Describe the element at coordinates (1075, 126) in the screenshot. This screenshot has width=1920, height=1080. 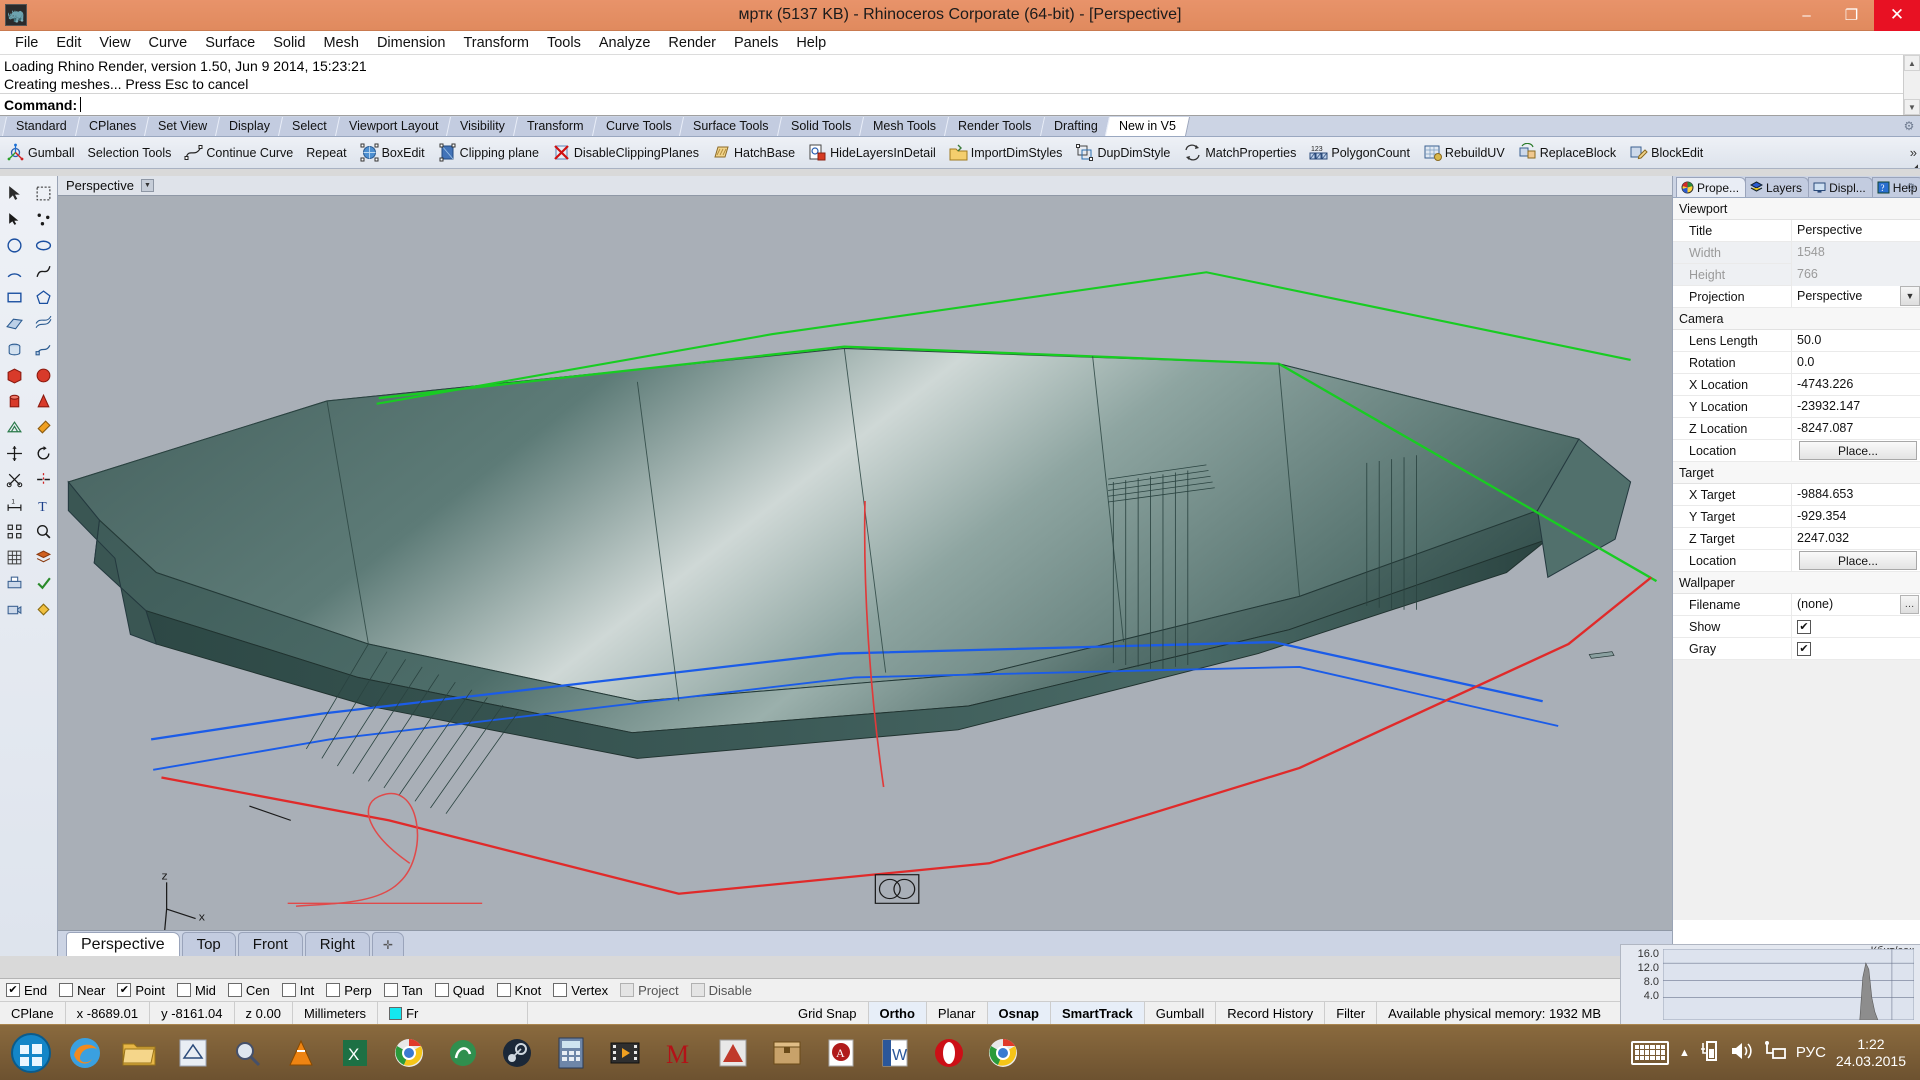
I see `toolbar-tab-drafting: Drafting` at that location.